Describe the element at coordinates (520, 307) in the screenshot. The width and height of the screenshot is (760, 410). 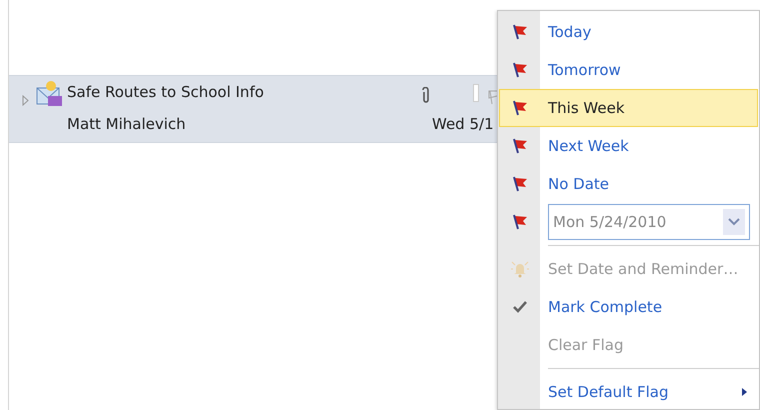
I see `check-icon` at that location.